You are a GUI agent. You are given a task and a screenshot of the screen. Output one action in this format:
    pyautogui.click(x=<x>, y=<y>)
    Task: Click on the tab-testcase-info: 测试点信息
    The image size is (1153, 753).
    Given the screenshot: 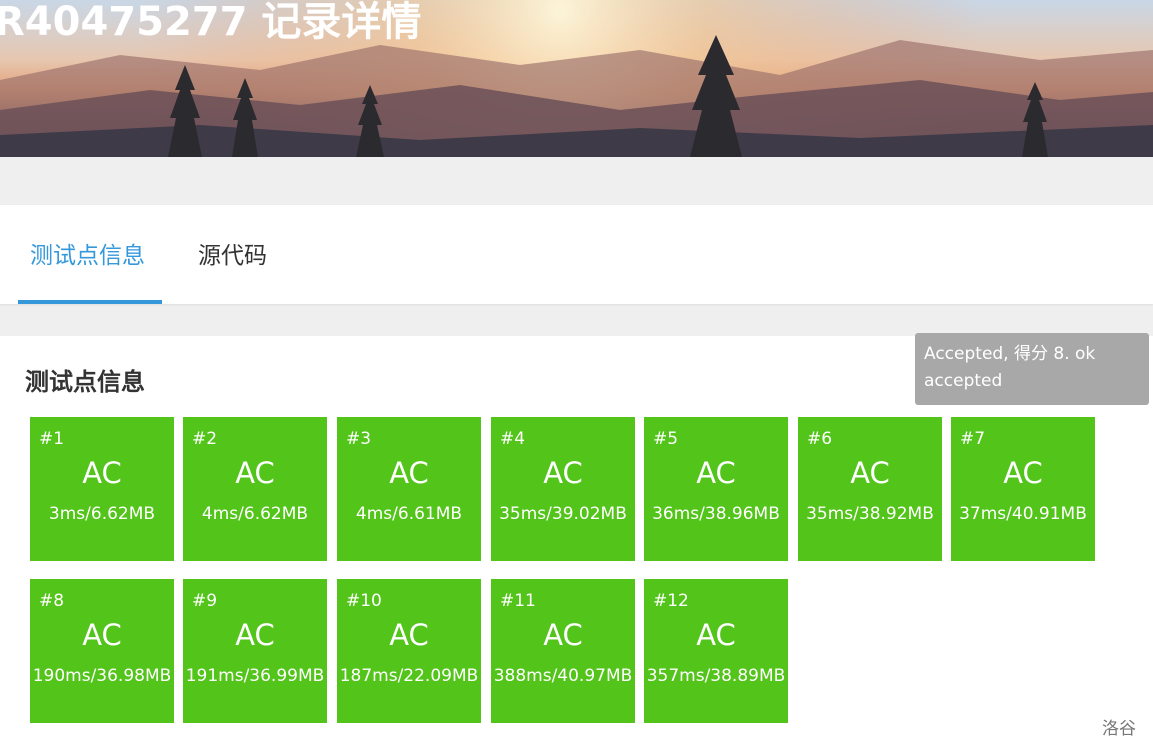 What is the action you would take?
    pyautogui.click(x=87, y=256)
    